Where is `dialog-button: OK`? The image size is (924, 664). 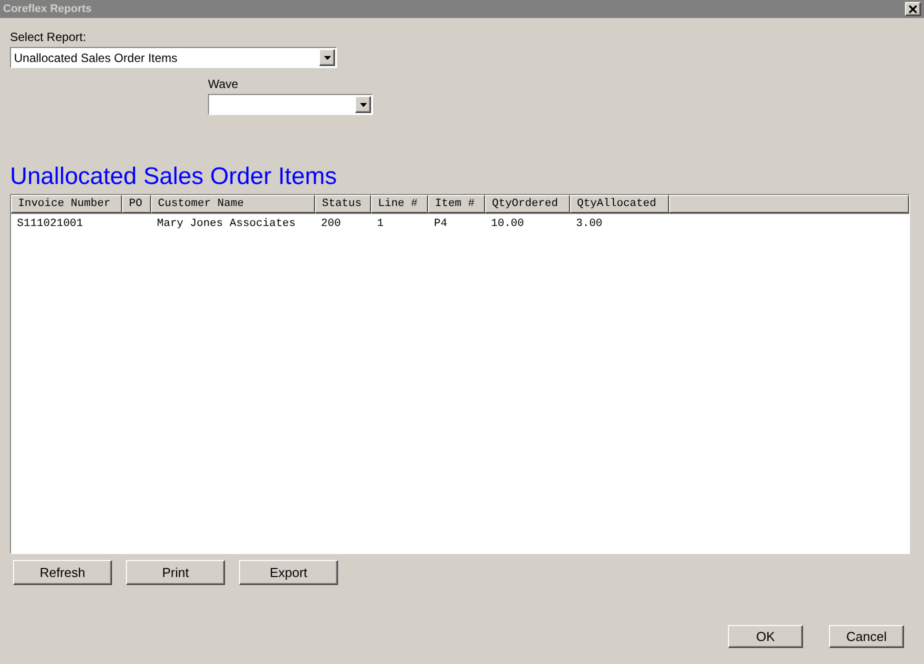 dialog-button: OK is located at coordinates (765, 636).